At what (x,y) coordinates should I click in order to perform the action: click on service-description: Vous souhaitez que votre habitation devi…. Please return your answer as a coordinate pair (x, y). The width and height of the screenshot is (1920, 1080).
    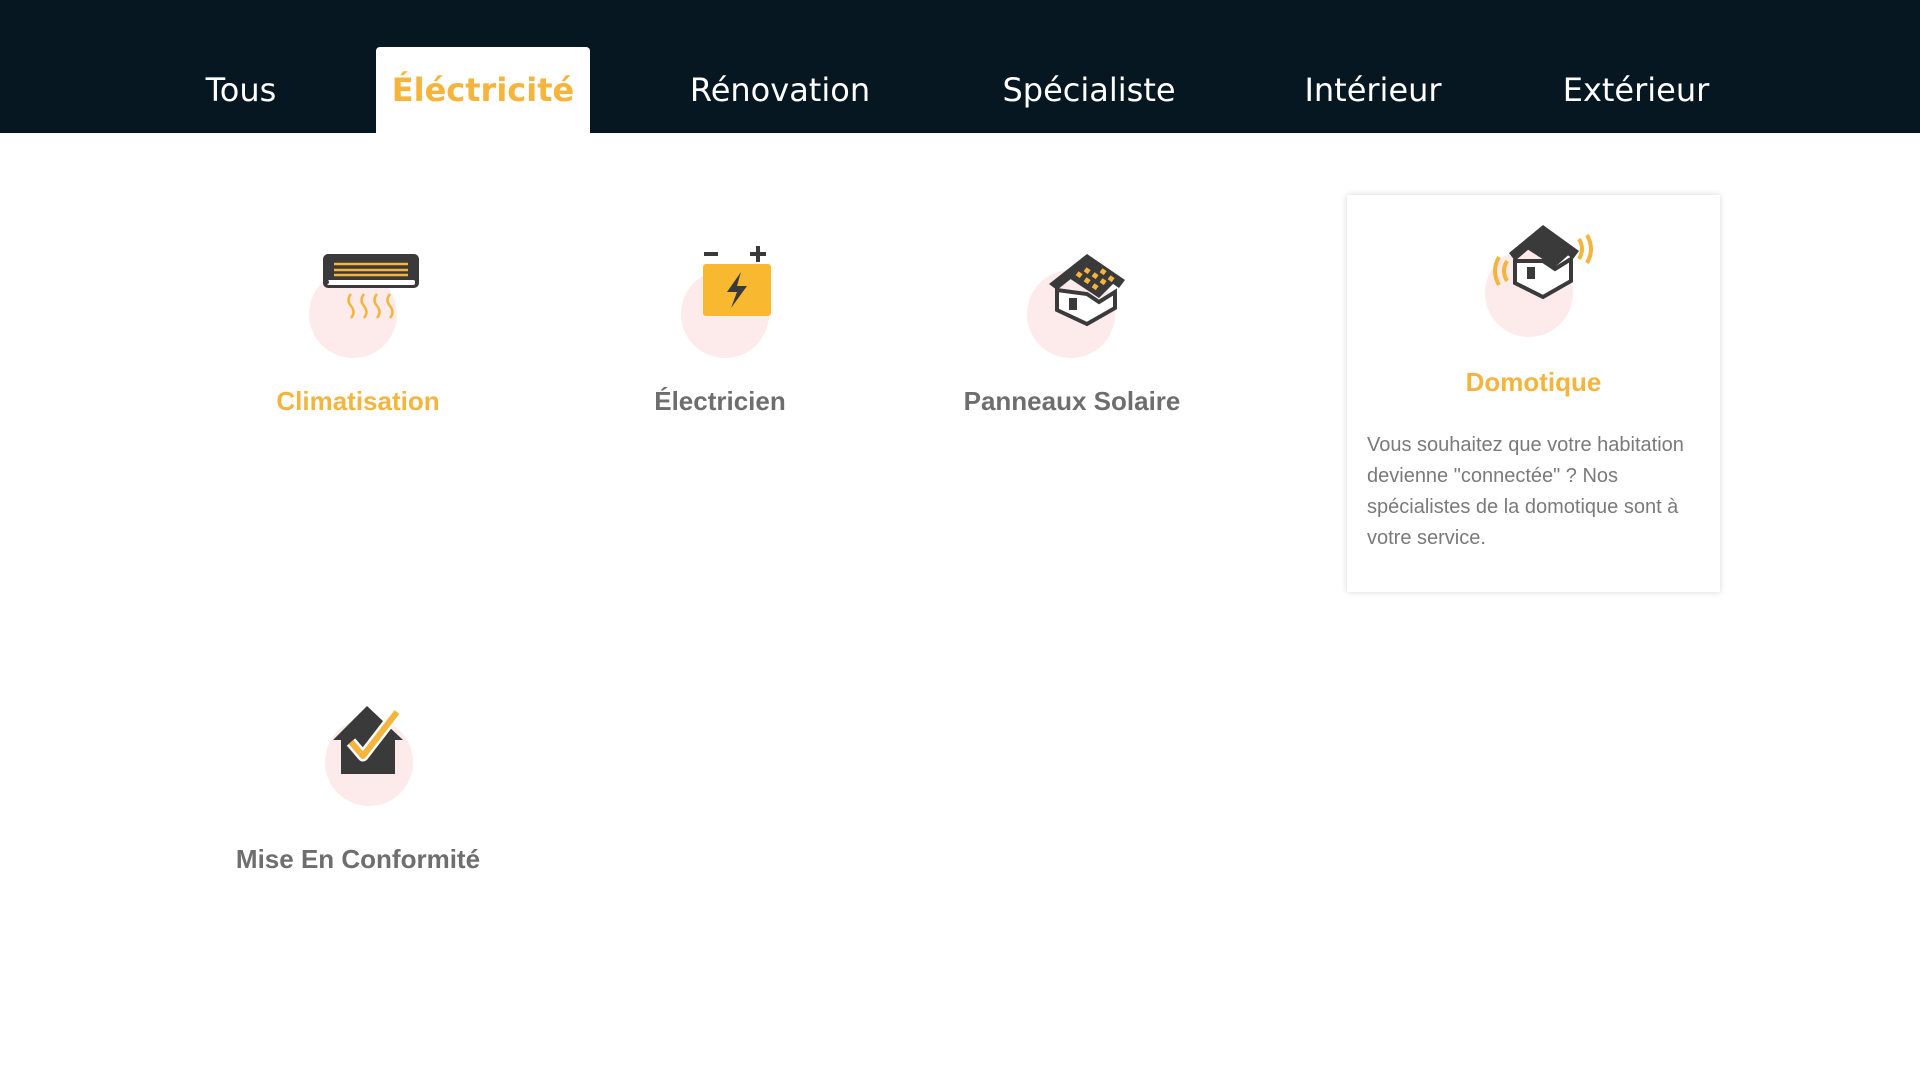
    Looking at the image, I should click on (1525, 491).